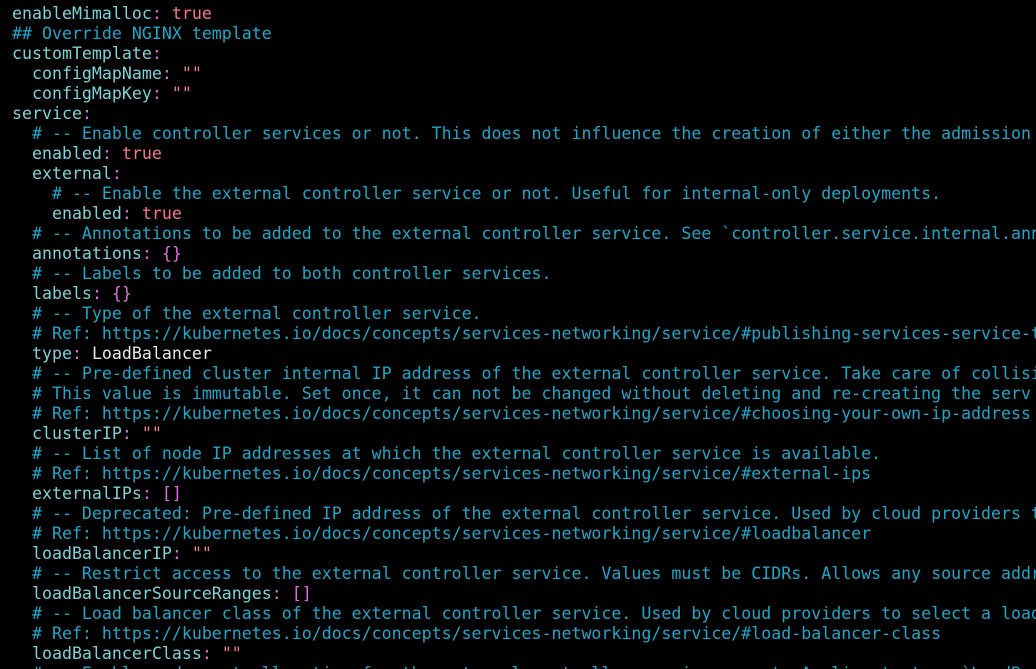  What do you see at coordinates (151, 353) in the screenshot?
I see `yaml-plain-value: LoadBalancer` at bounding box center [151, 353].